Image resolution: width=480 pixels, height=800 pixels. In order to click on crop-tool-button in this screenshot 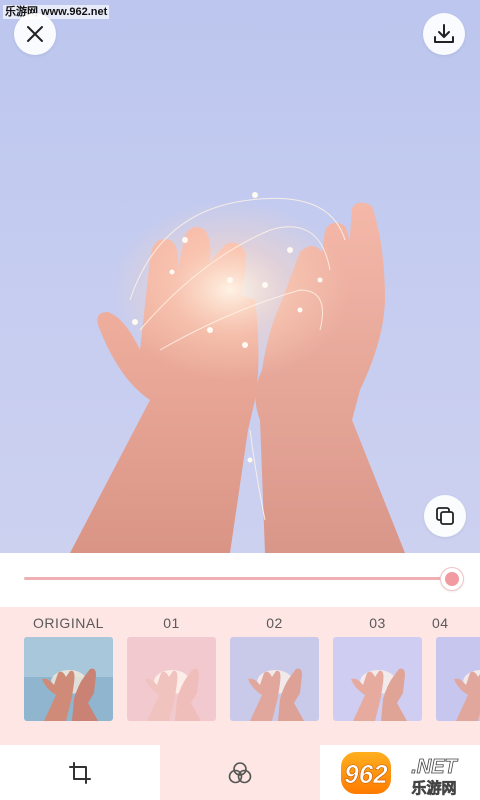, I will do `click(80, 772)`.